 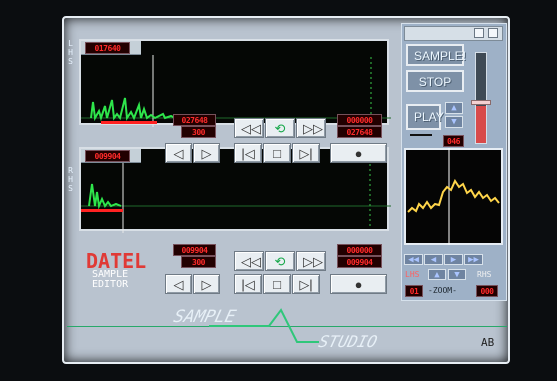 What do you see at coordinates (412, 274) in the screenshot?
I see `side-lhs: LHS` at bounding box center [412, 274].